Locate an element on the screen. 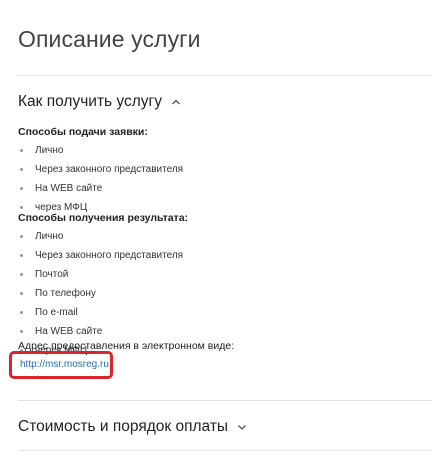 This screenshot has height=457, width=434. chevron-down-icon is located at coordinates (242, 427).